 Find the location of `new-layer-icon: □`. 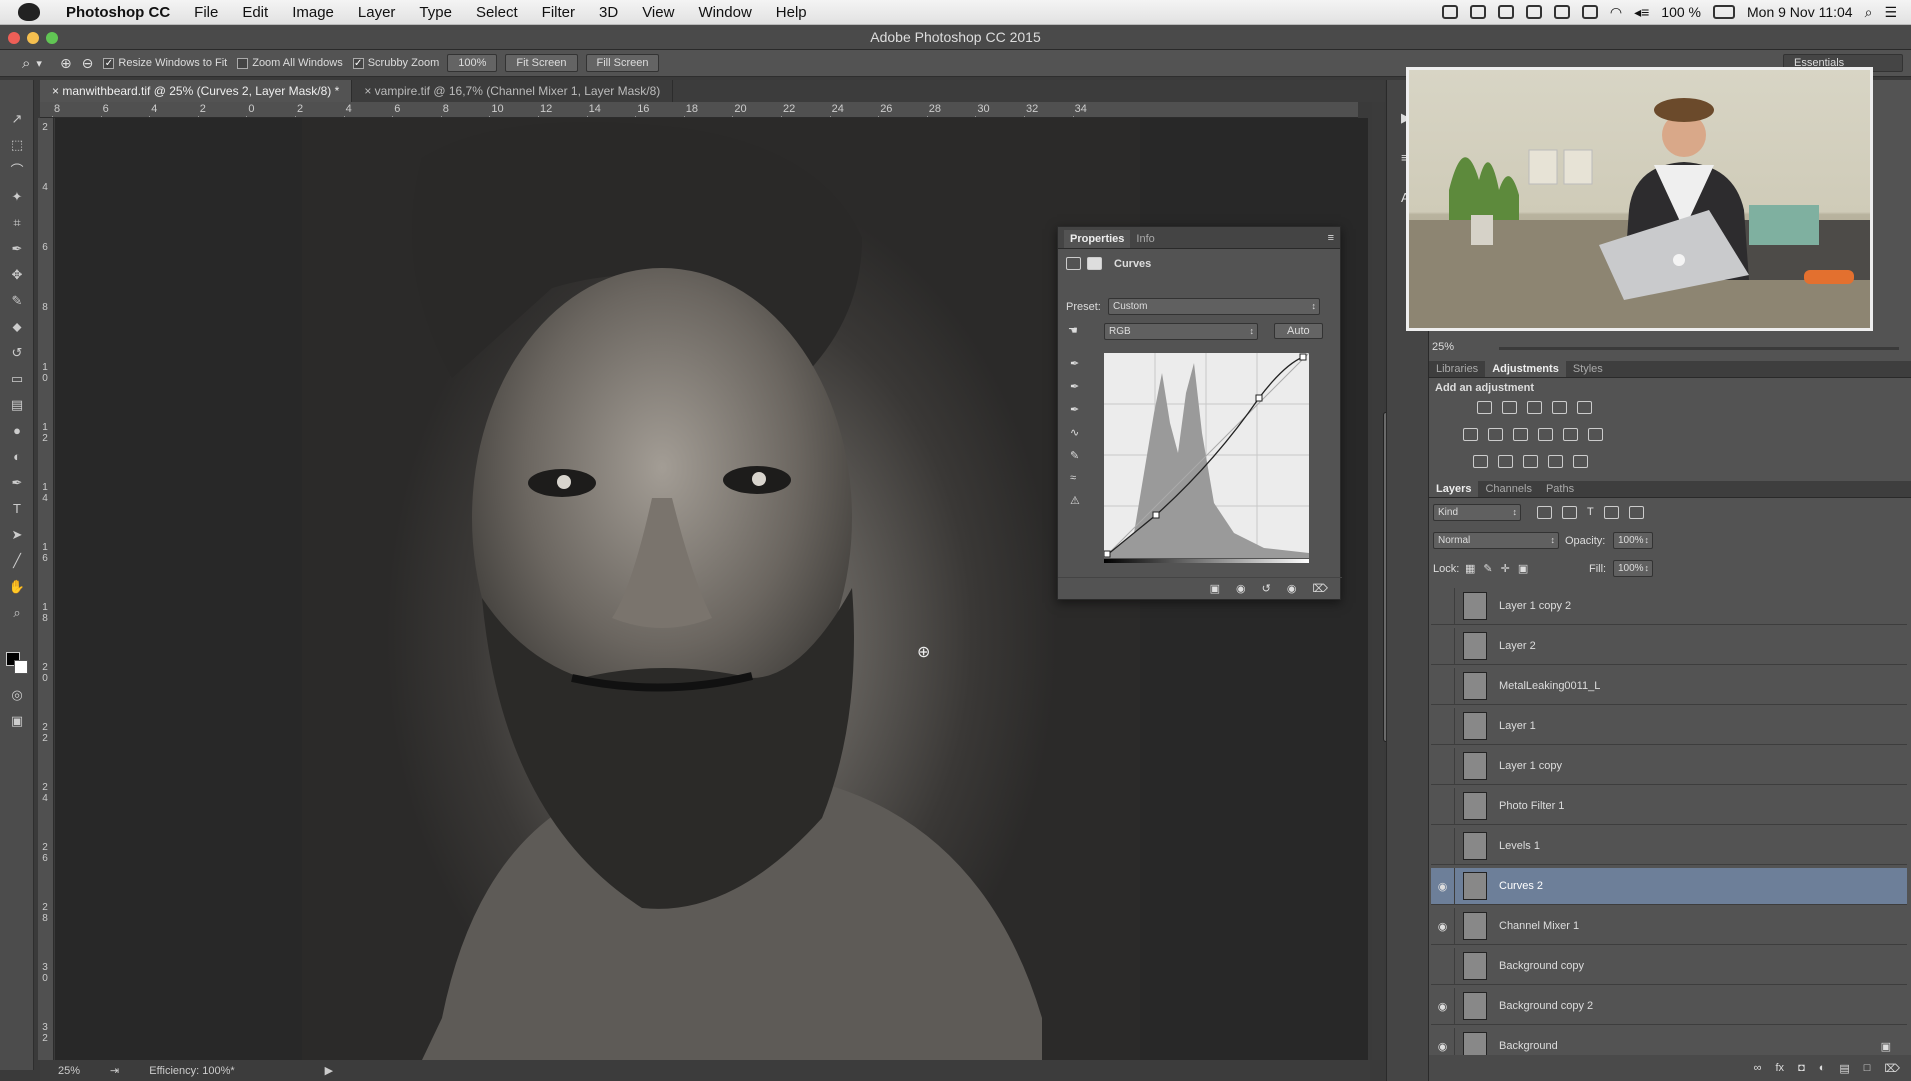

new-layer-icon: □ is located at coordinates (1867, 1068).